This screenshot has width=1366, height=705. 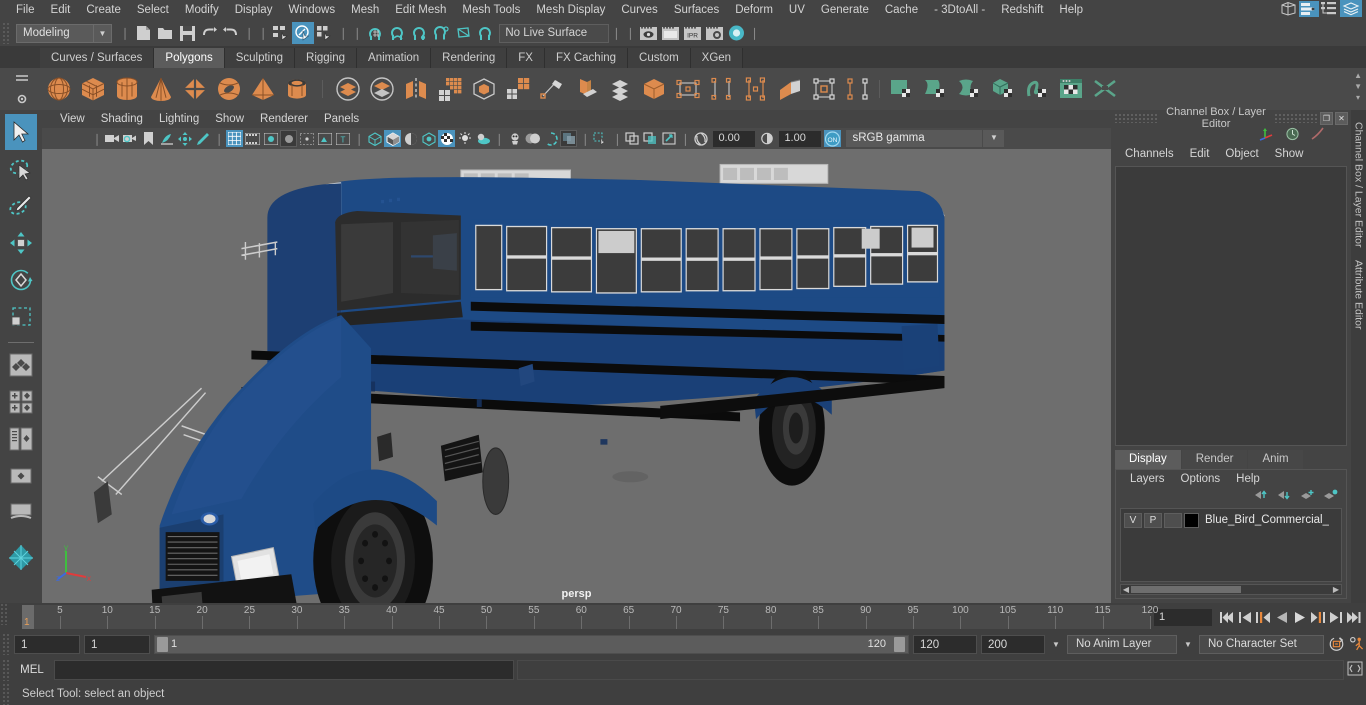 I want to click on play-forwards-icon, so click(x=1299, y=617).